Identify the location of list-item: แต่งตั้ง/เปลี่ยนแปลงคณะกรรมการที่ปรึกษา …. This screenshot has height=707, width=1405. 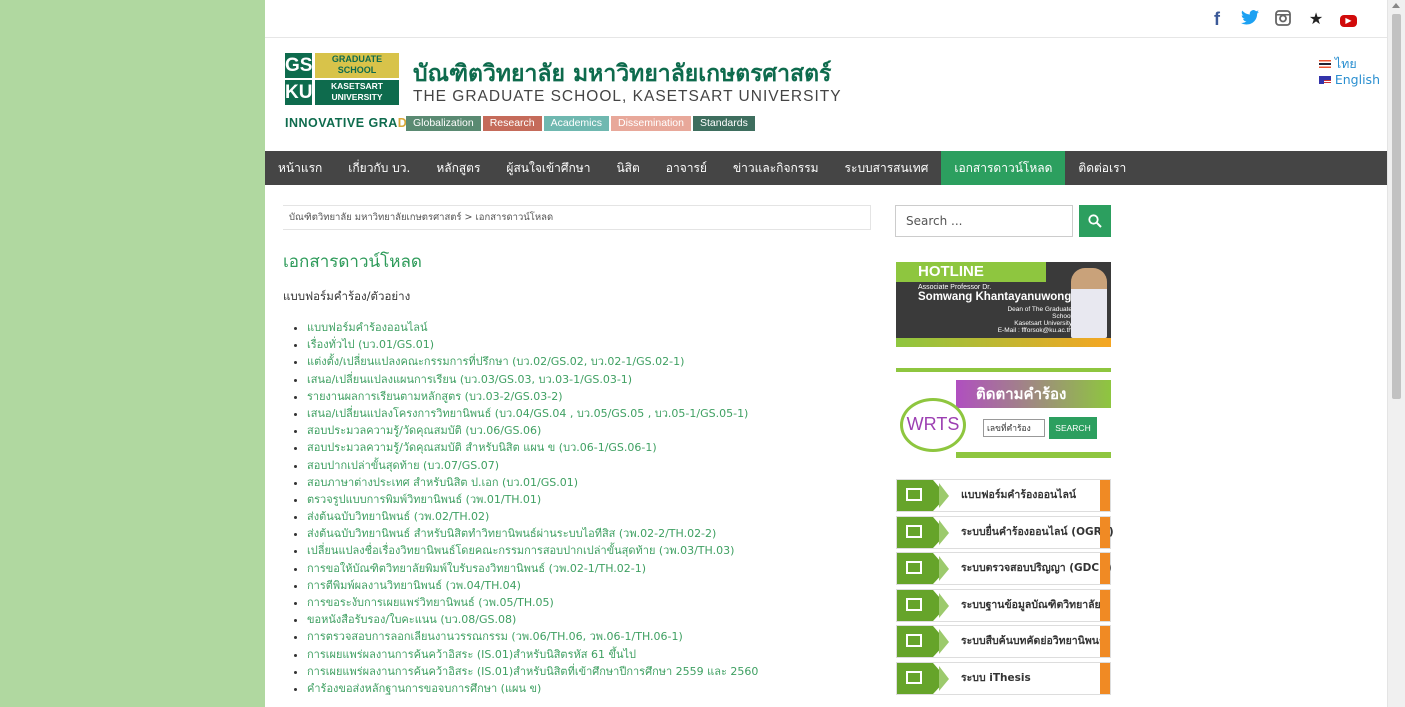
(532, 361).